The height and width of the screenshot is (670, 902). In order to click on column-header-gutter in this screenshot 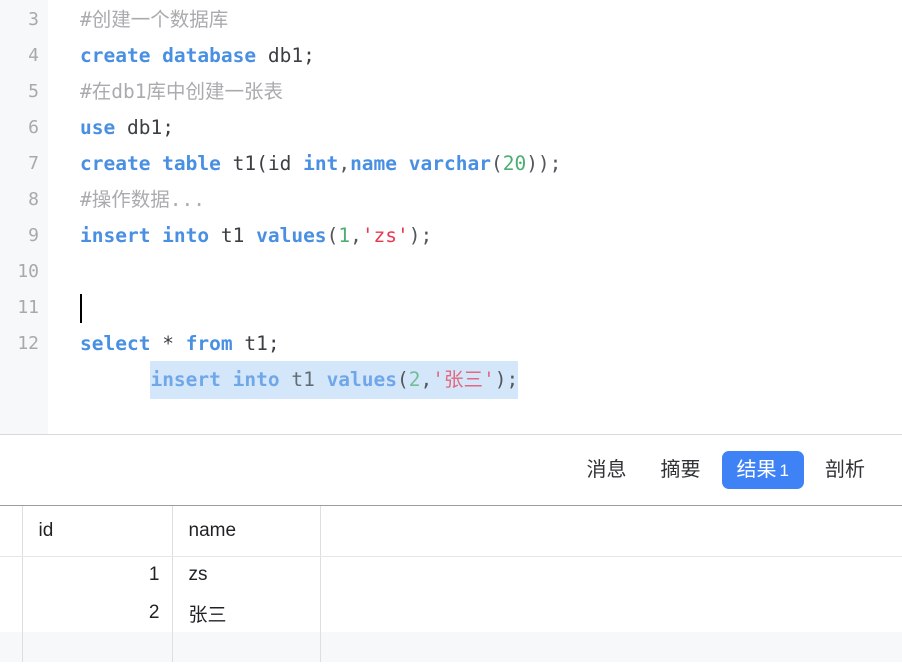, I will do `click(11, 531)`.